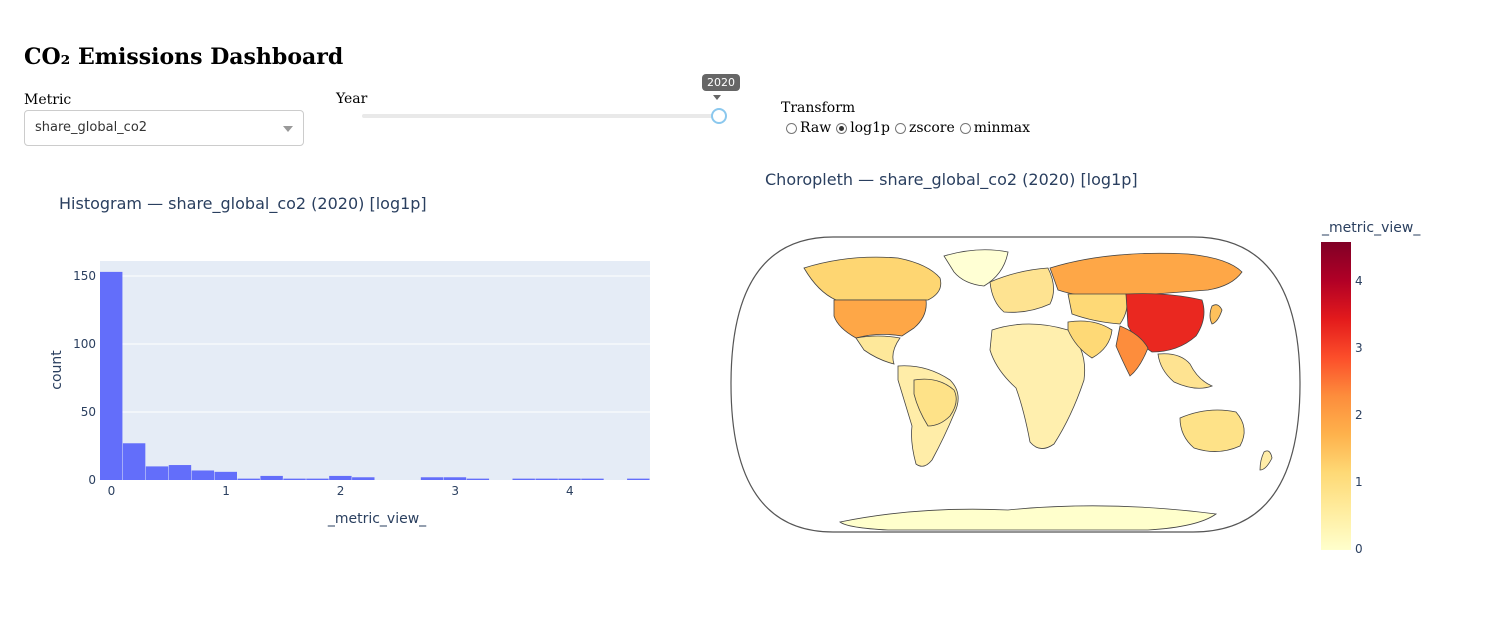  What do you see at coordinates (57, 370) in the screenshot?
I see `histogram-y-axis-title: count` at bounding box center [57, 370].